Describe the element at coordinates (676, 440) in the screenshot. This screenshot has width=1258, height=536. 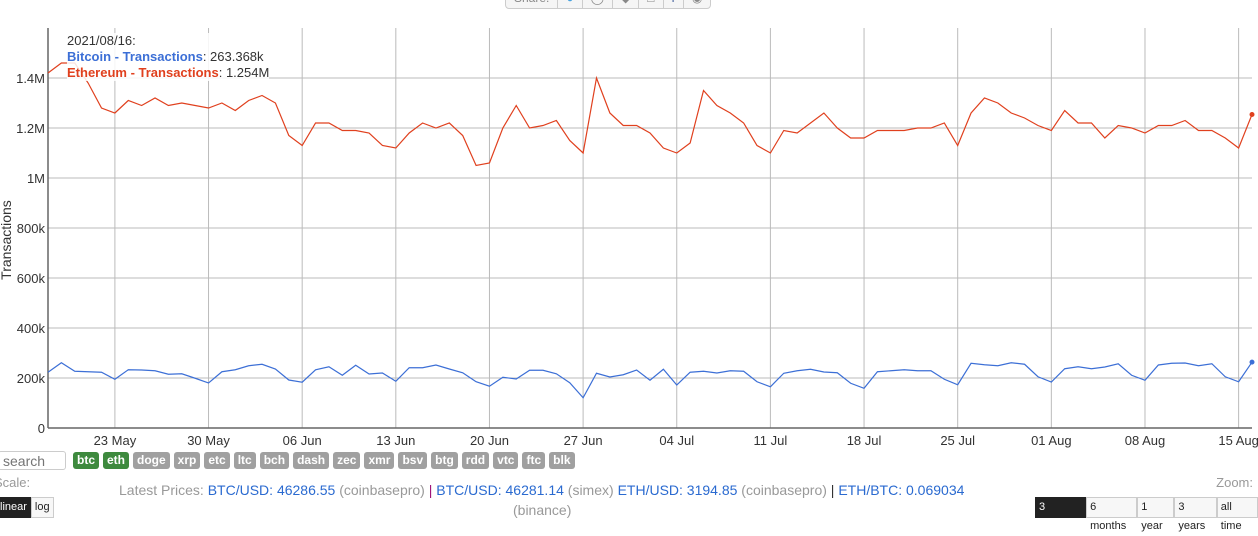
I see `x-tick-label: 04 Jul` at that location.